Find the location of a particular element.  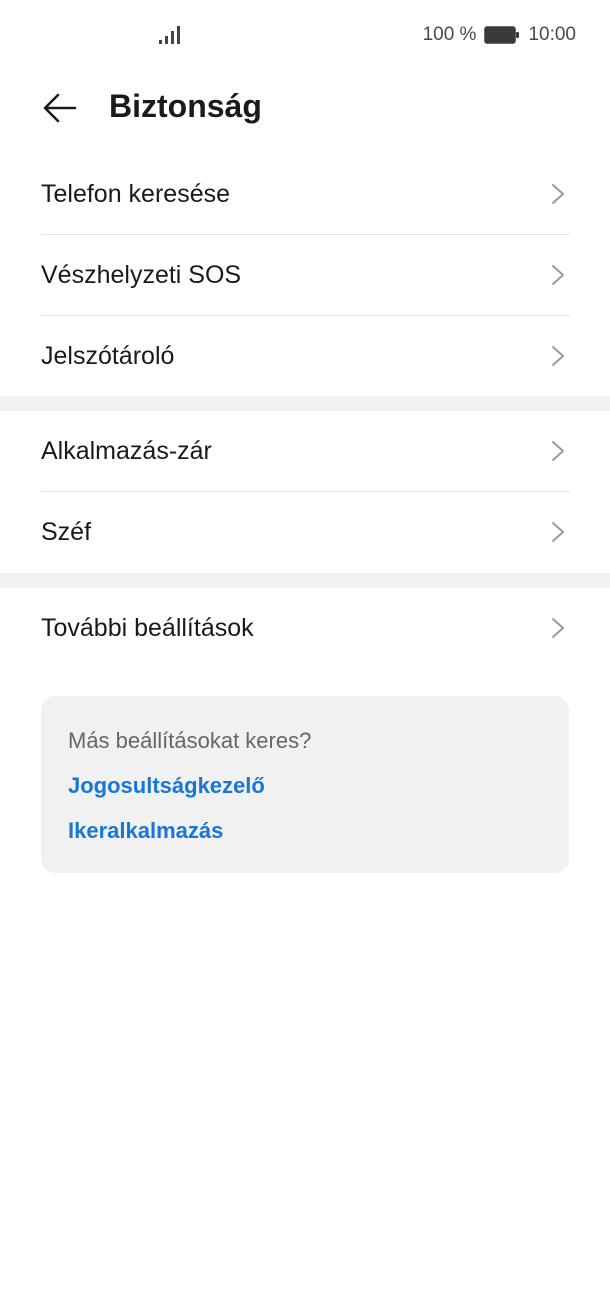

status-right: 100 % 10:00 is located at coordinates (499, 35).